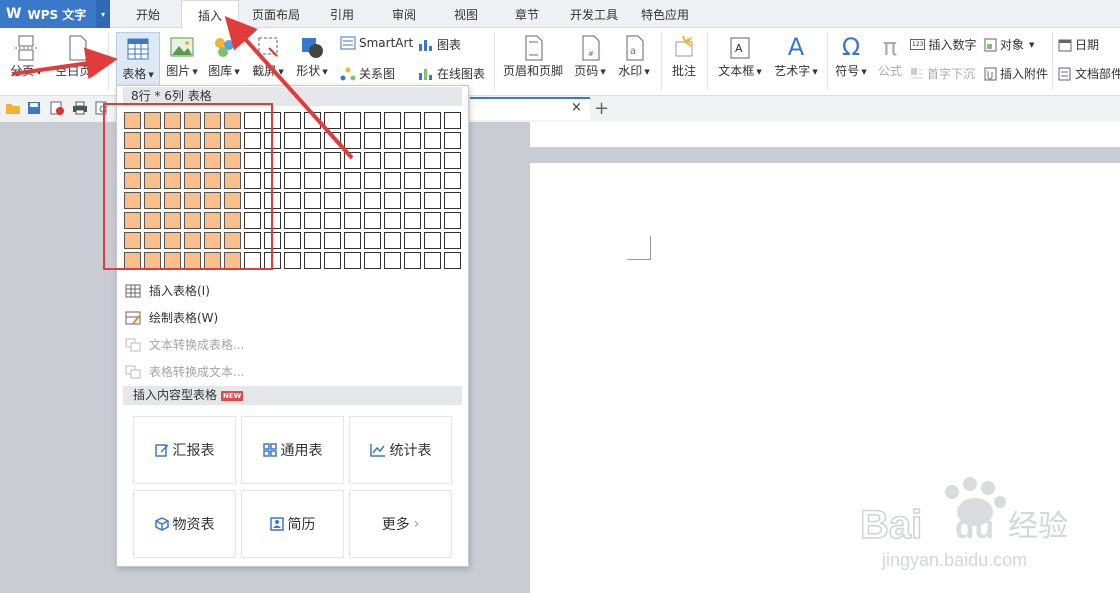 This screenshot has height=593, width=1120. I want to click on tab-review: 审阅, so click(404, 14).